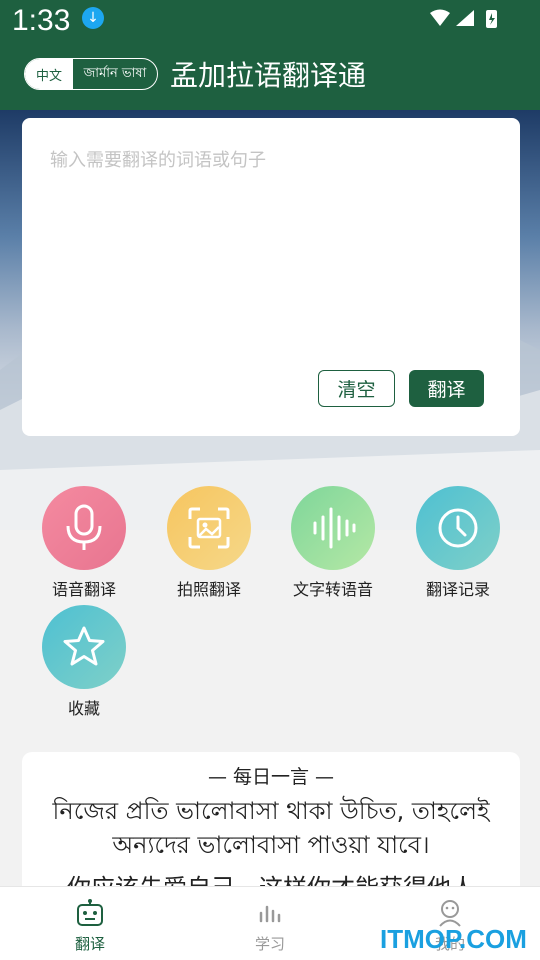 The height and width of the screenshot is (960, 540). I want to click on feature-label: 拍照翻译, so click(208, 589).